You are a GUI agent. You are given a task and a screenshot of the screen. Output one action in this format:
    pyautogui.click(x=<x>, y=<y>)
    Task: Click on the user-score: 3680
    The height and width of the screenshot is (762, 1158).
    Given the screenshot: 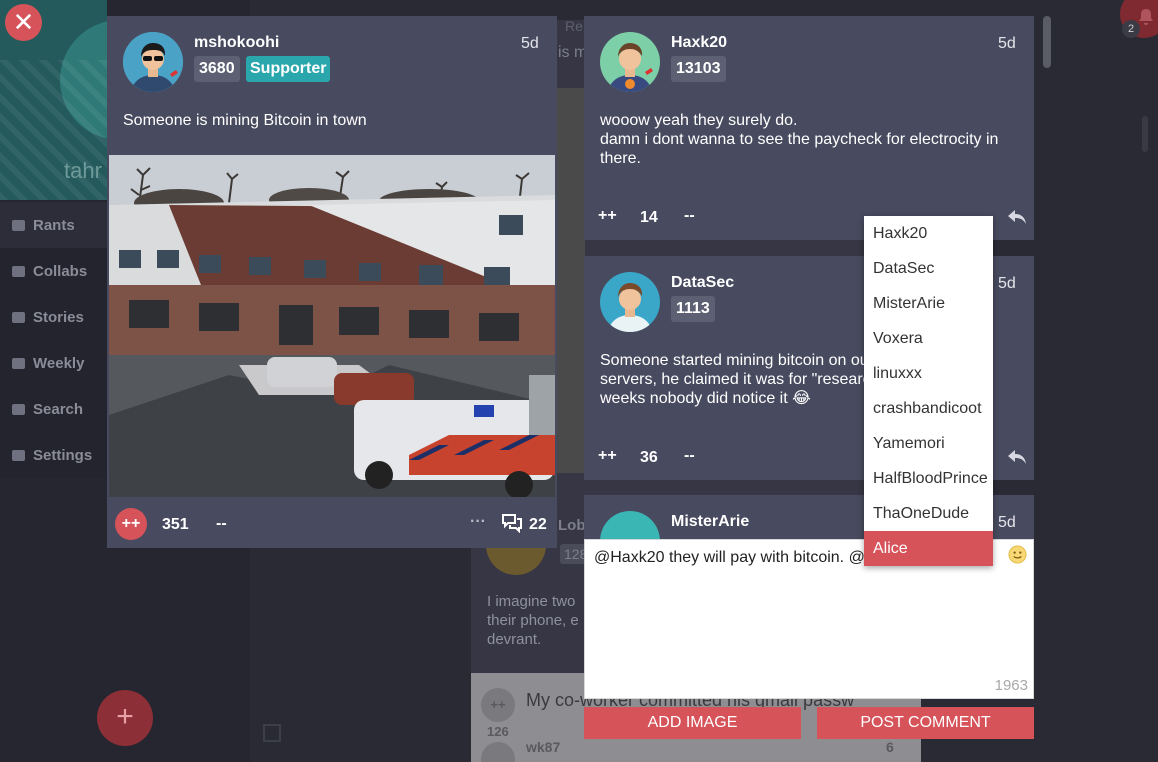 What is the action you would take?
    pyautogui.click(x=217, y=69)
    